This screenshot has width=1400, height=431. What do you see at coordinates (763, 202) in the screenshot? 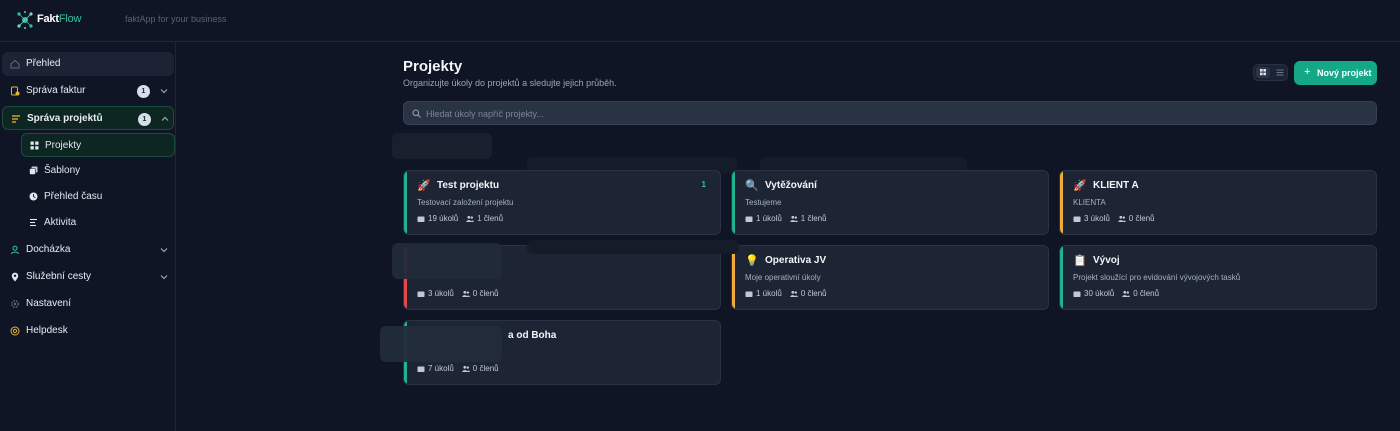
I see `project-description: Testujeme` at bounding box center [763, 202].